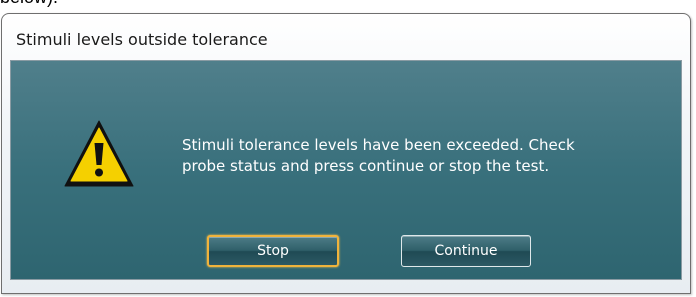 The height and width of the screenshot is (297, 696). What do you see at coordinates (466, 251) in the screenshot?
I see `continue-button: Continue` at bounding box center [466, 251].